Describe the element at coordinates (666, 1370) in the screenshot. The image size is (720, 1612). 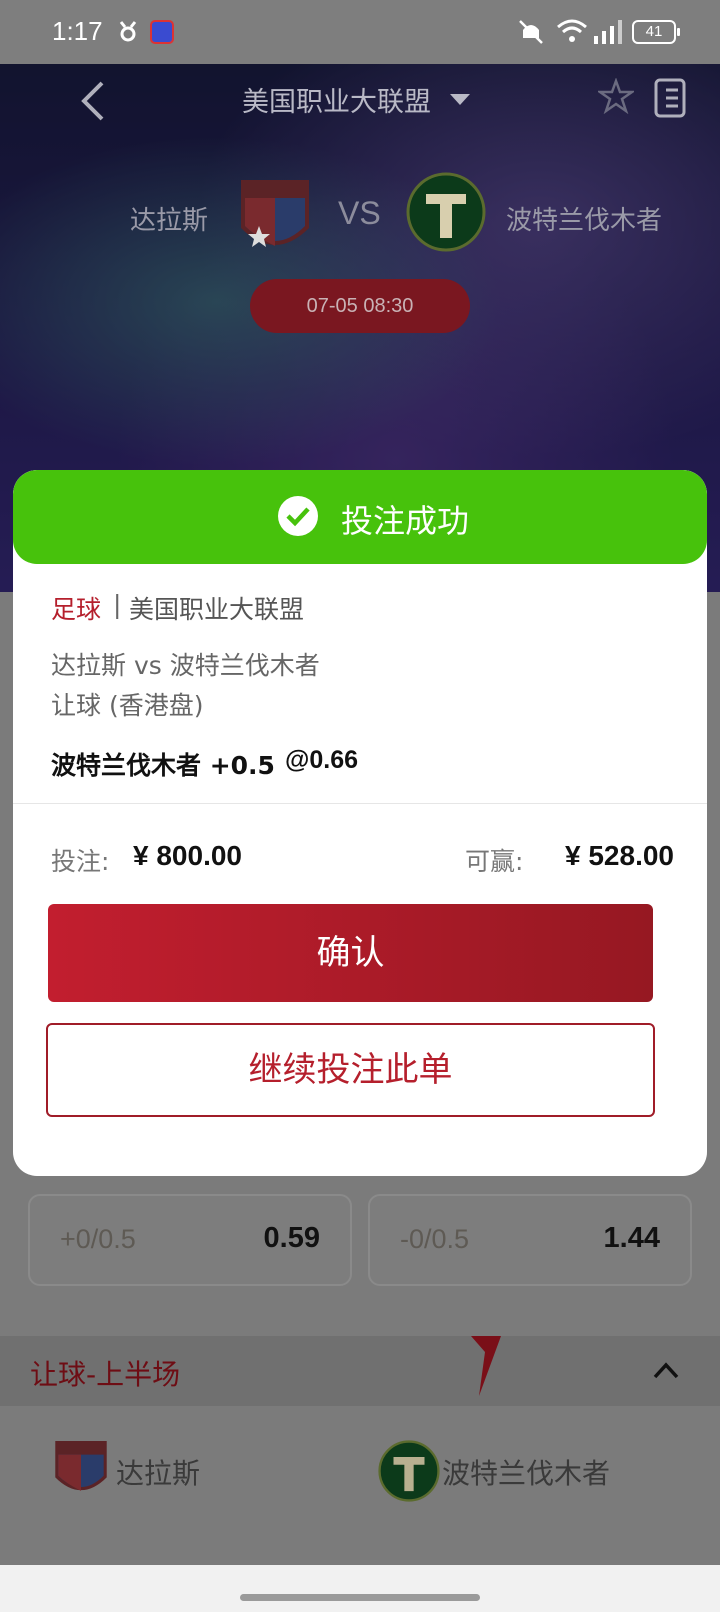
I see `chevron-up-icon` at that location.